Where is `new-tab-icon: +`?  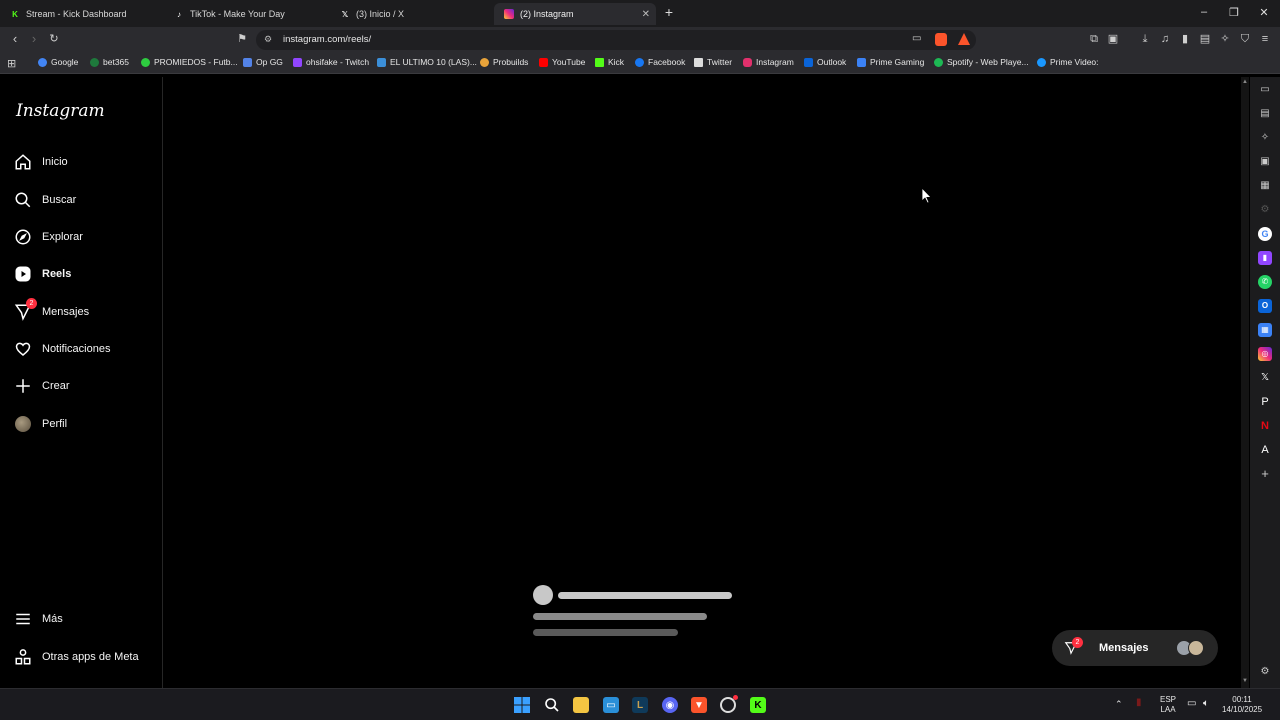
new-tab-icon: + is located at coordinates (669, 12).